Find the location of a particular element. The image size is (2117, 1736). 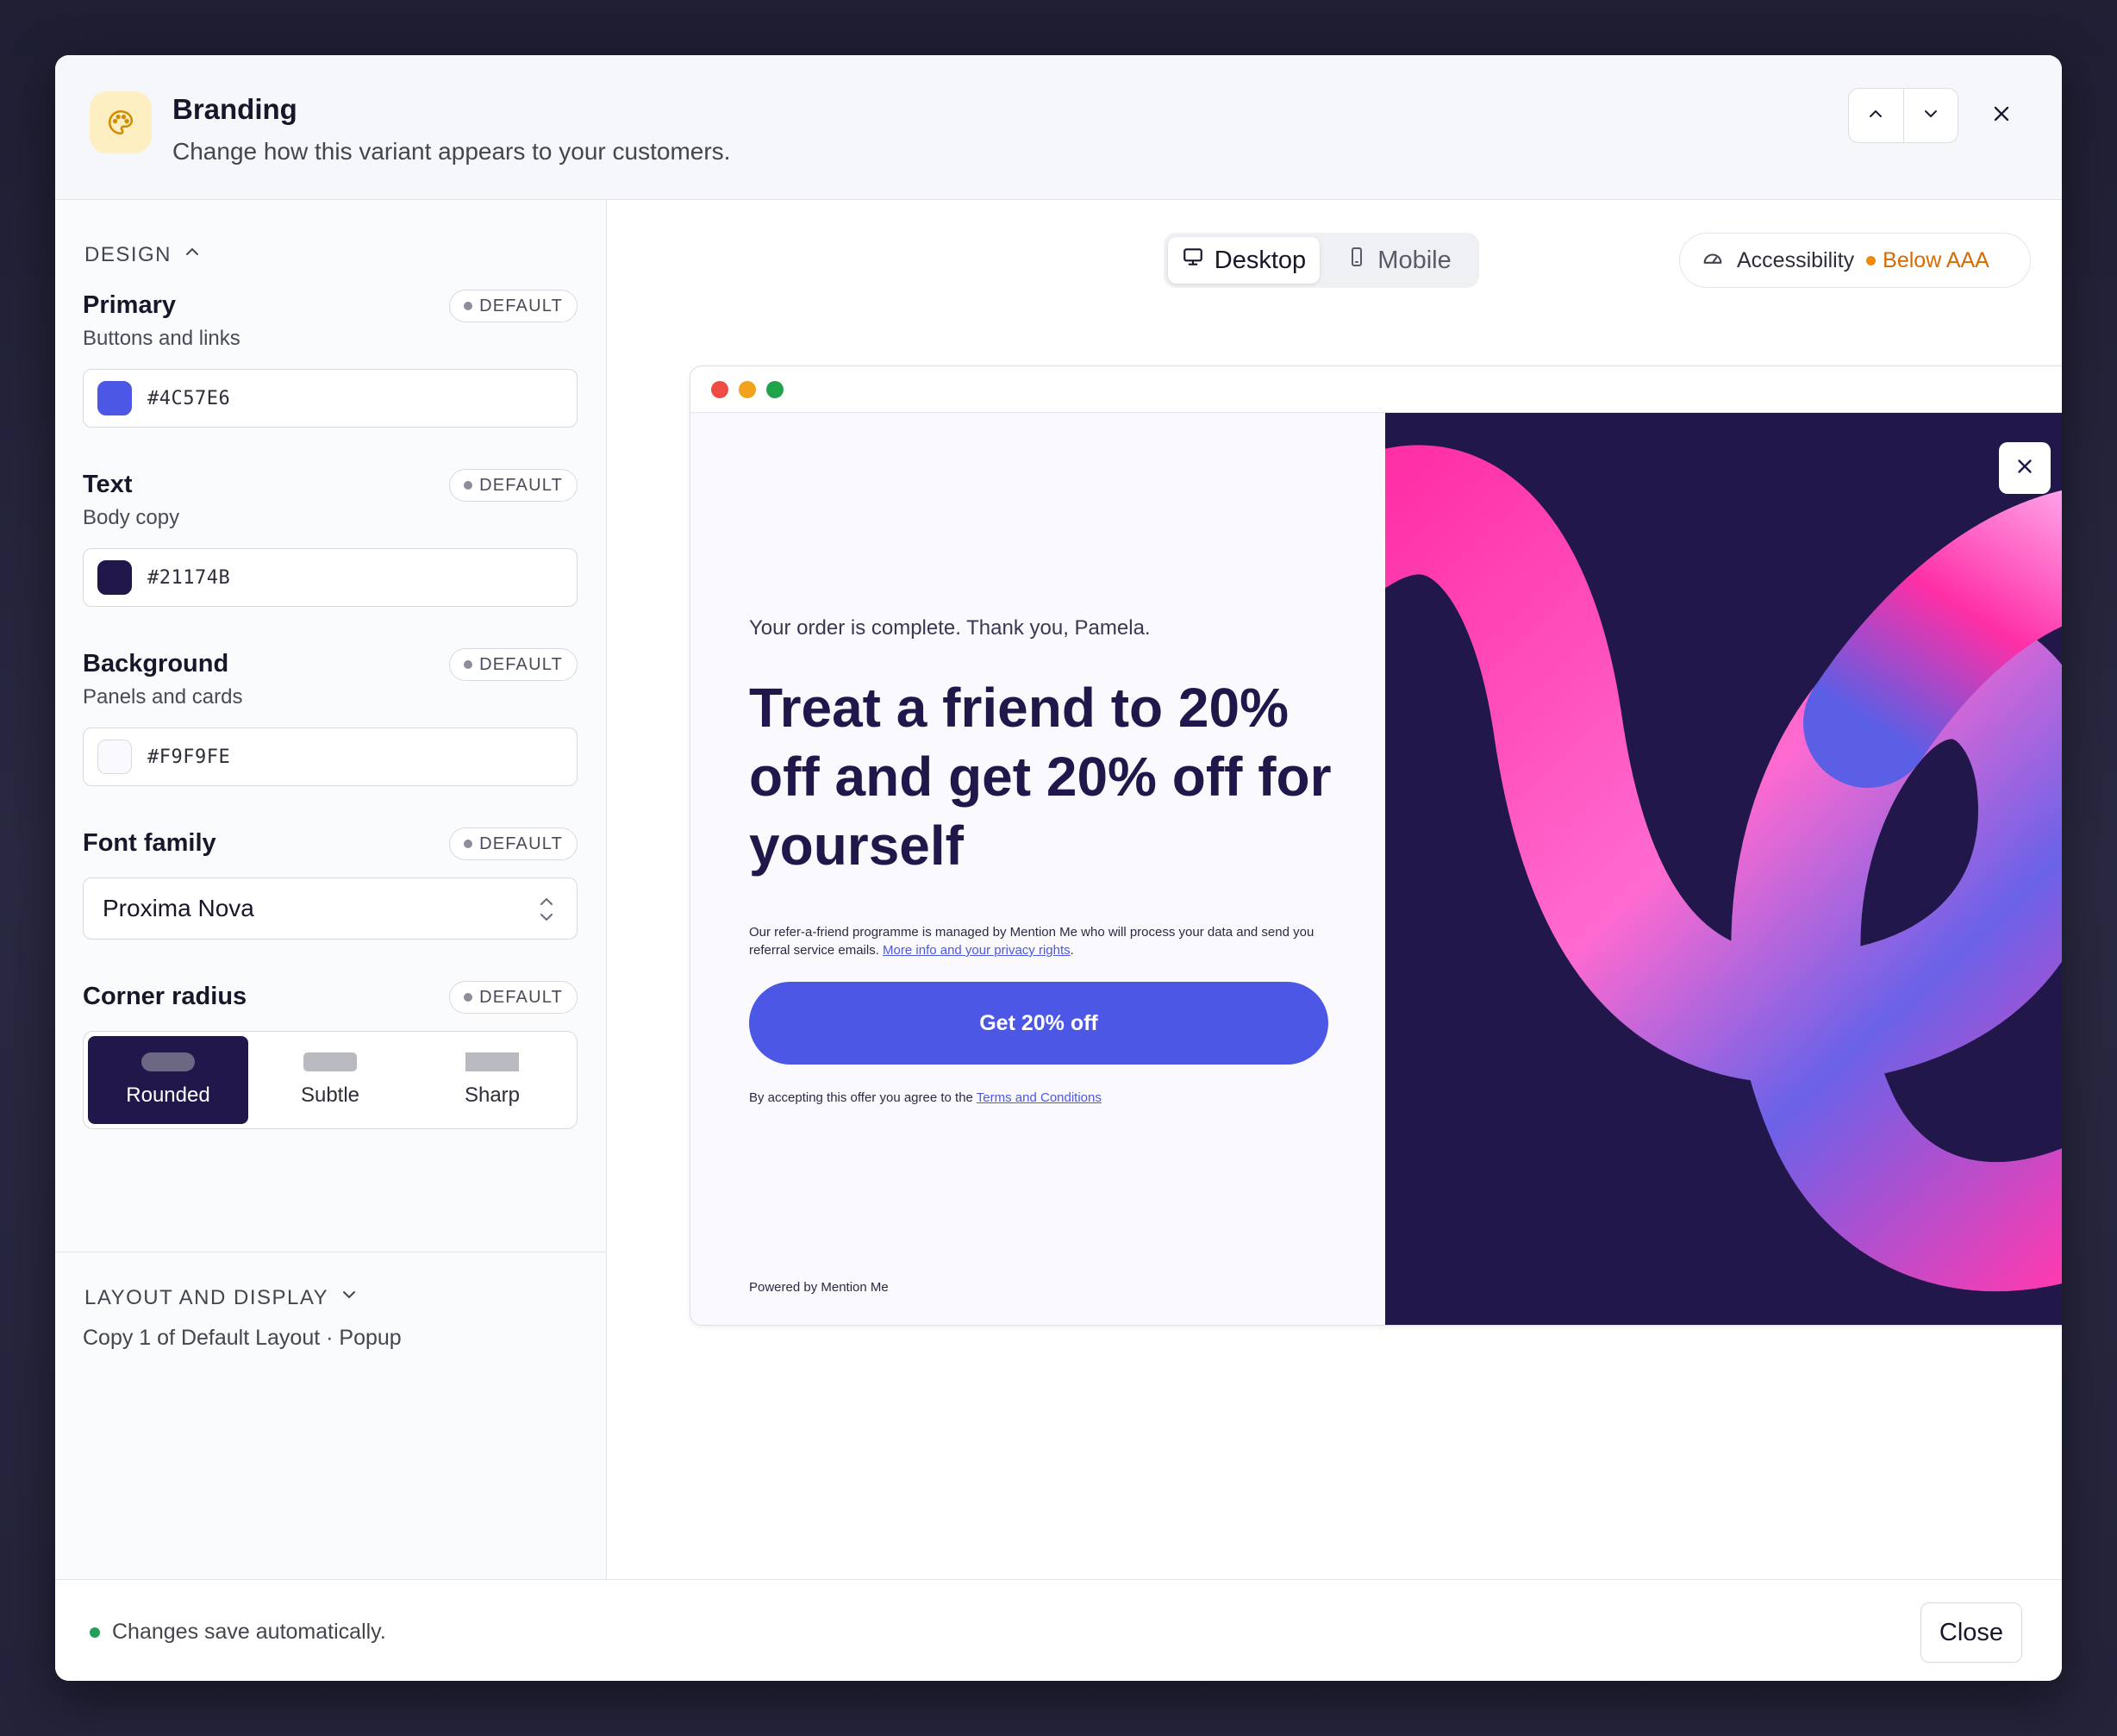

popup-close-button is located at coordinates (2025, 468).